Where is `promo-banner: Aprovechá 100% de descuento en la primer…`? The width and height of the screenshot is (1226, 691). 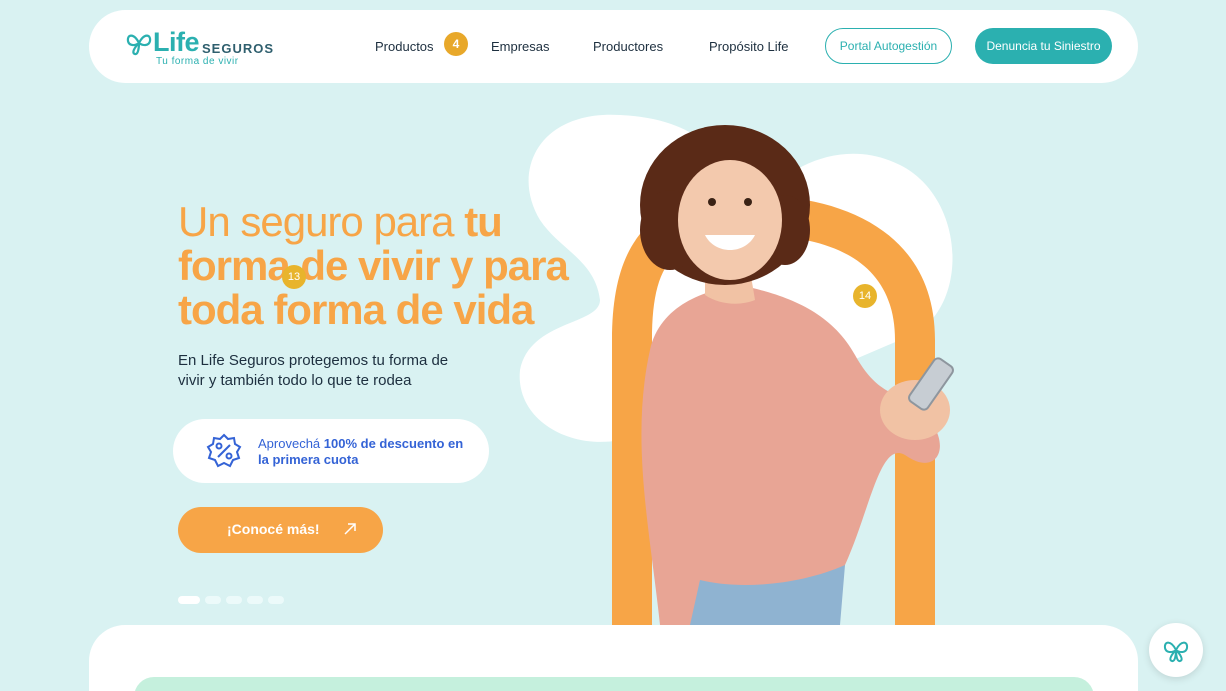 promo-banner: Aprovechá 100% de descuento en la primer… is located at coordinates (331, 451).